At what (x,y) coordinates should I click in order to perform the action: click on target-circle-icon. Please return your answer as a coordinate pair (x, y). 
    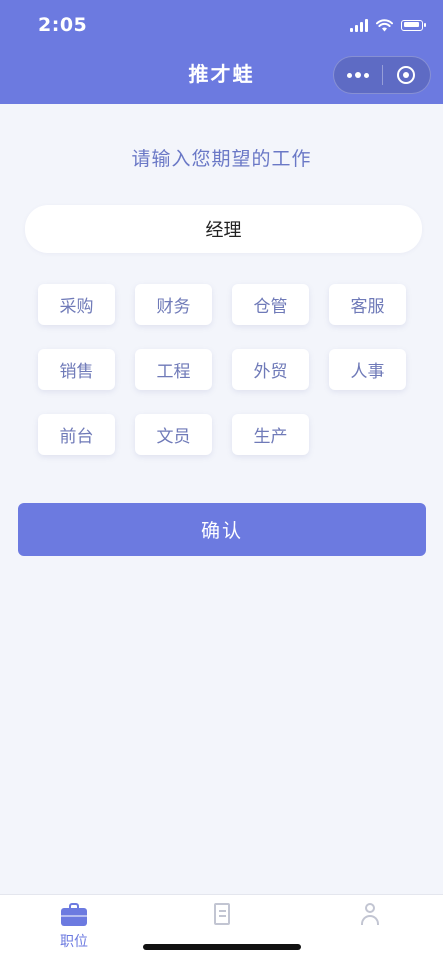
    Looking at the image, I should click on (406, 75).